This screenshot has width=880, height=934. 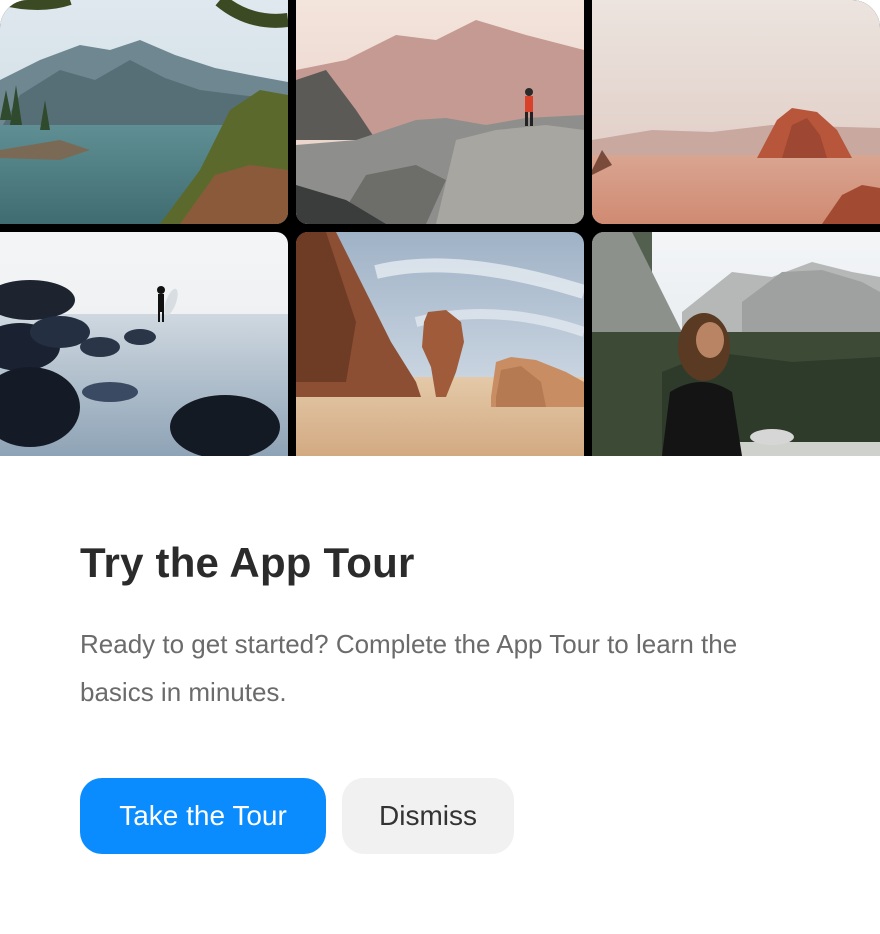 What do you see at coordinates (440, 344) in the screenshot?
I see `photo-sandstone-pillars` at bounding box center [440, 344].